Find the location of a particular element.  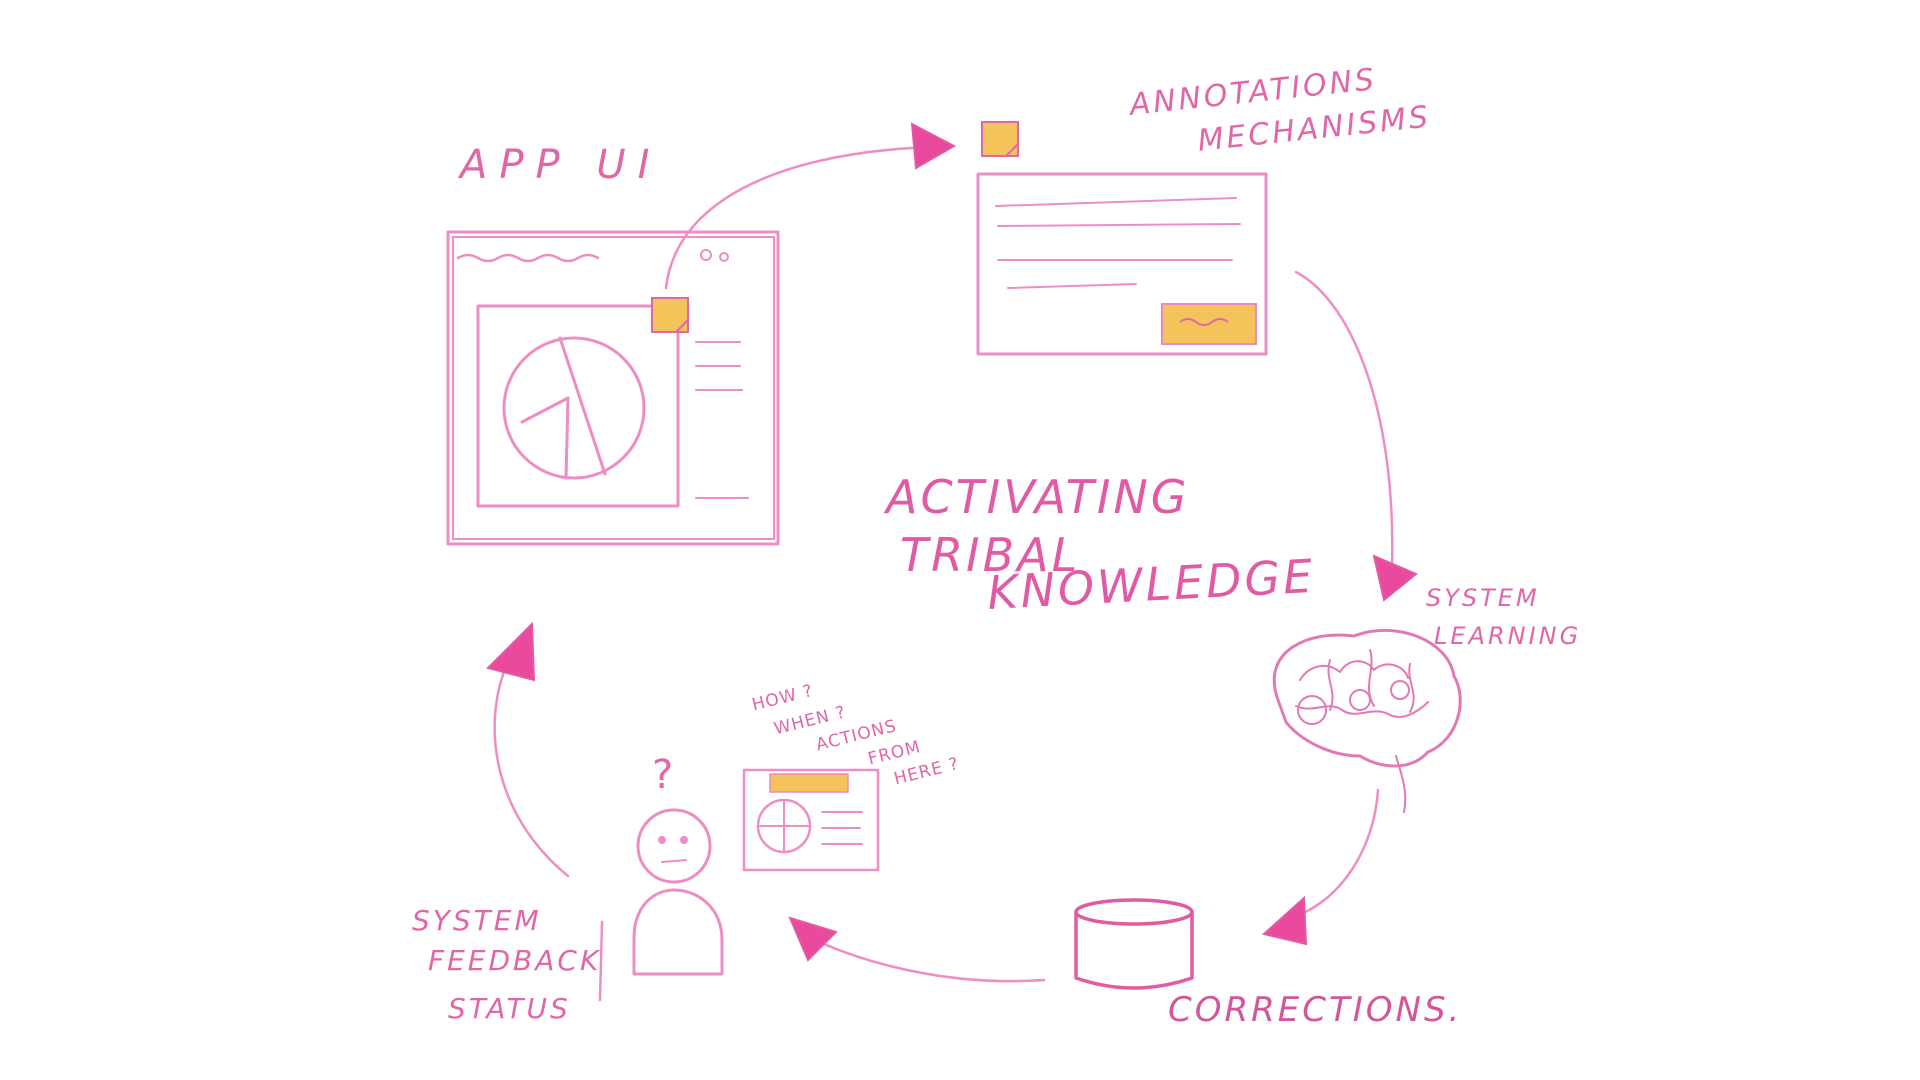

brain-icon is located at coordinates (1367, 720).